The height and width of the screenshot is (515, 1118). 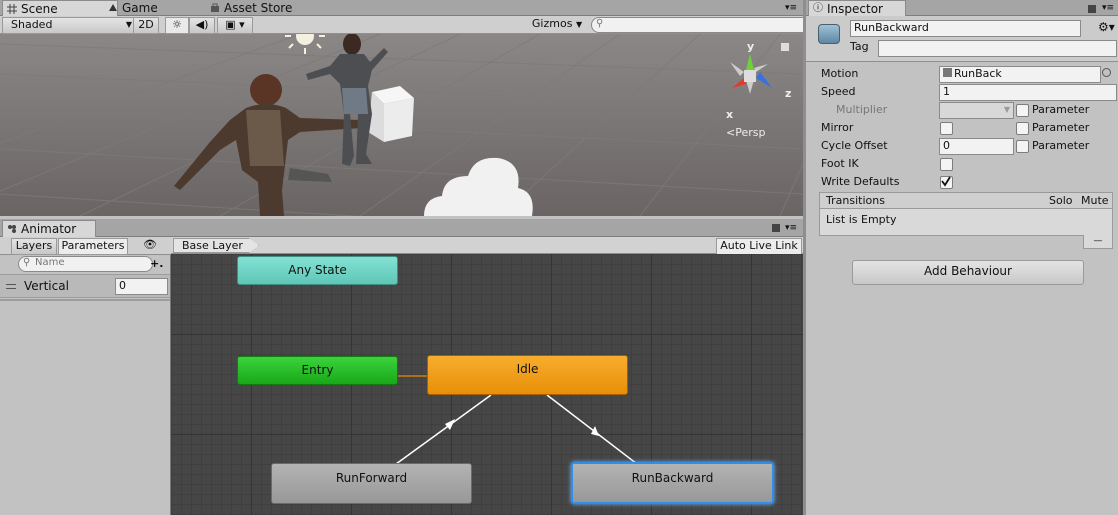 What do you see at coordinates (12, 9) in the screenshot?
I see `grid-icon` at bounding box center [12, 9].